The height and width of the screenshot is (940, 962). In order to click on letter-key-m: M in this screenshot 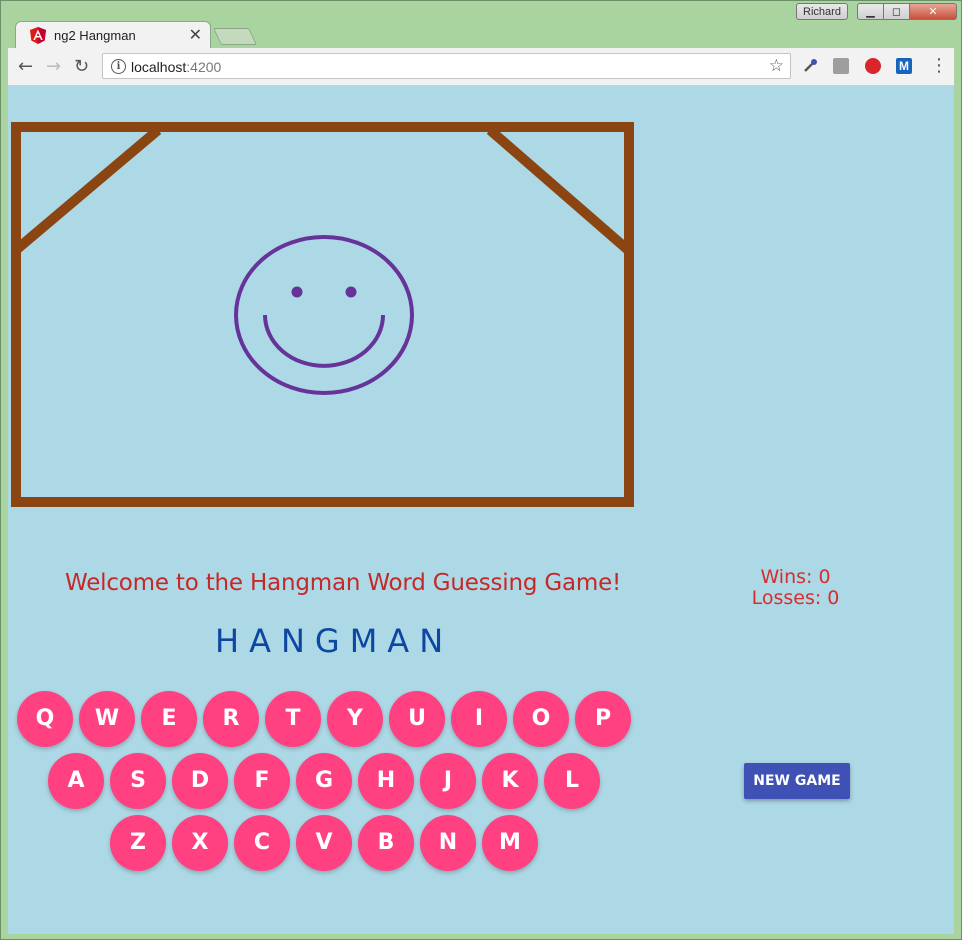, I will do `click(510, 843)`.